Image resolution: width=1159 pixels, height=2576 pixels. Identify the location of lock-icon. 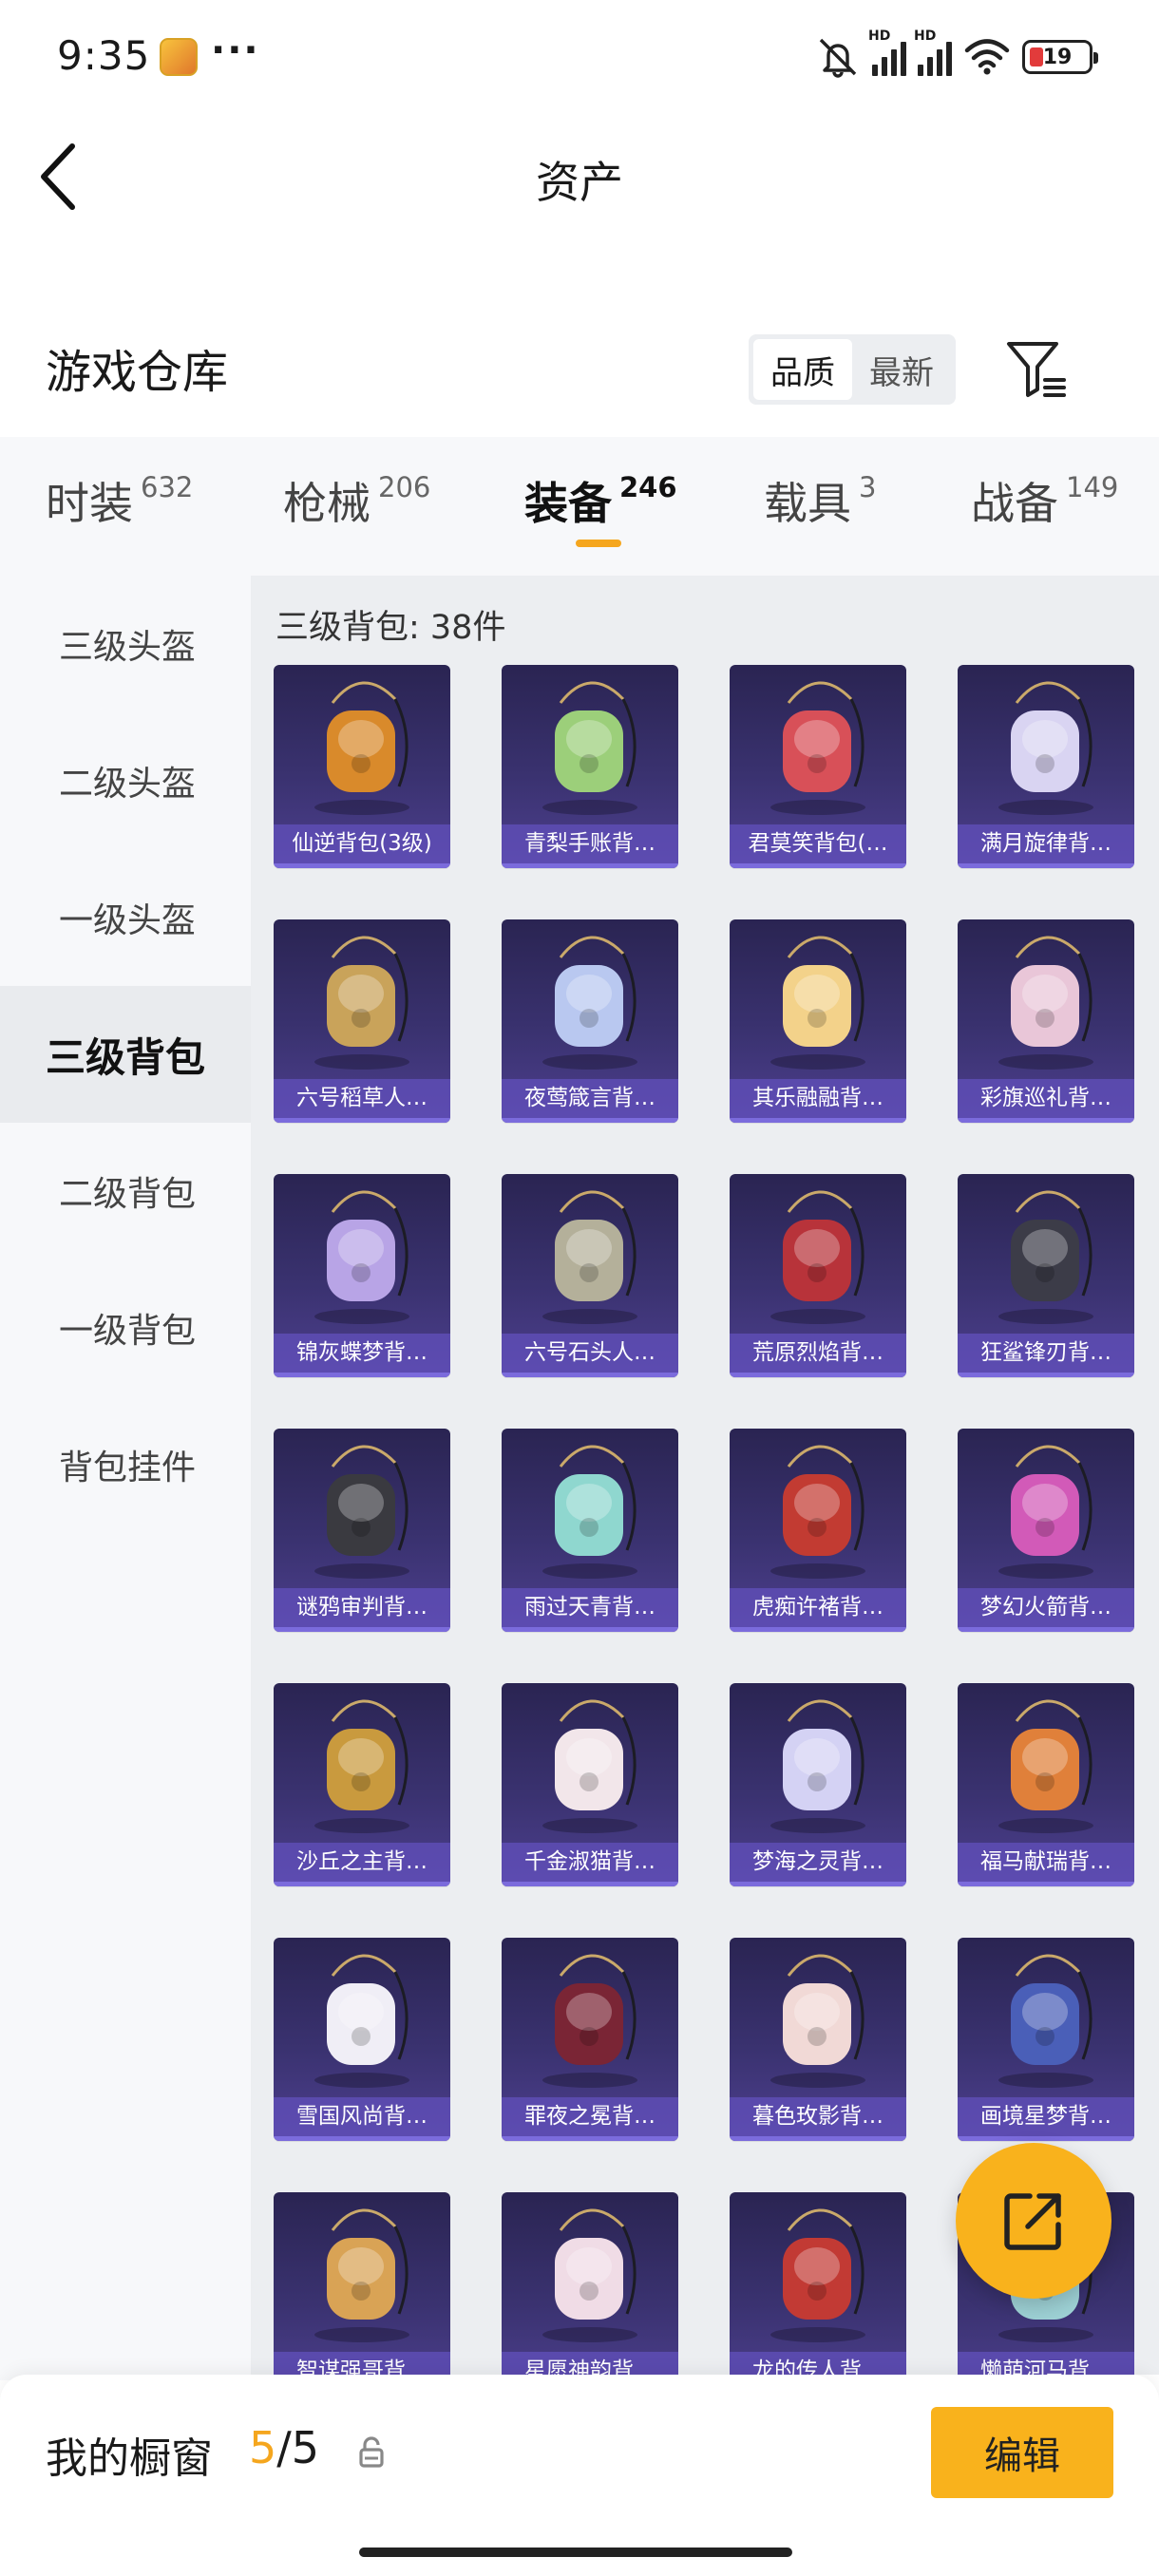
(371, 2452).